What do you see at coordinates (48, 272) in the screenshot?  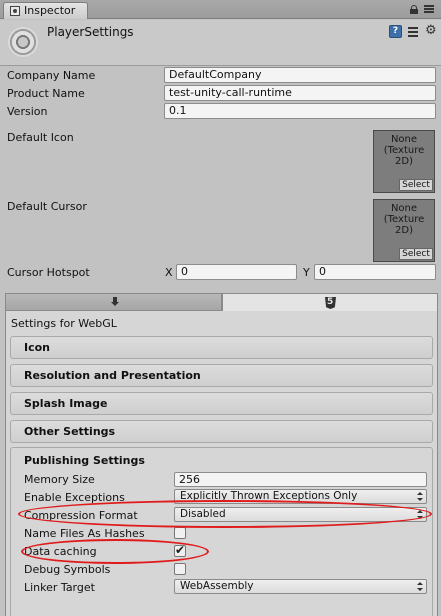 I see `cursor-hotspot-label: Cursor Hotspot` at bounding box center [48, 272].